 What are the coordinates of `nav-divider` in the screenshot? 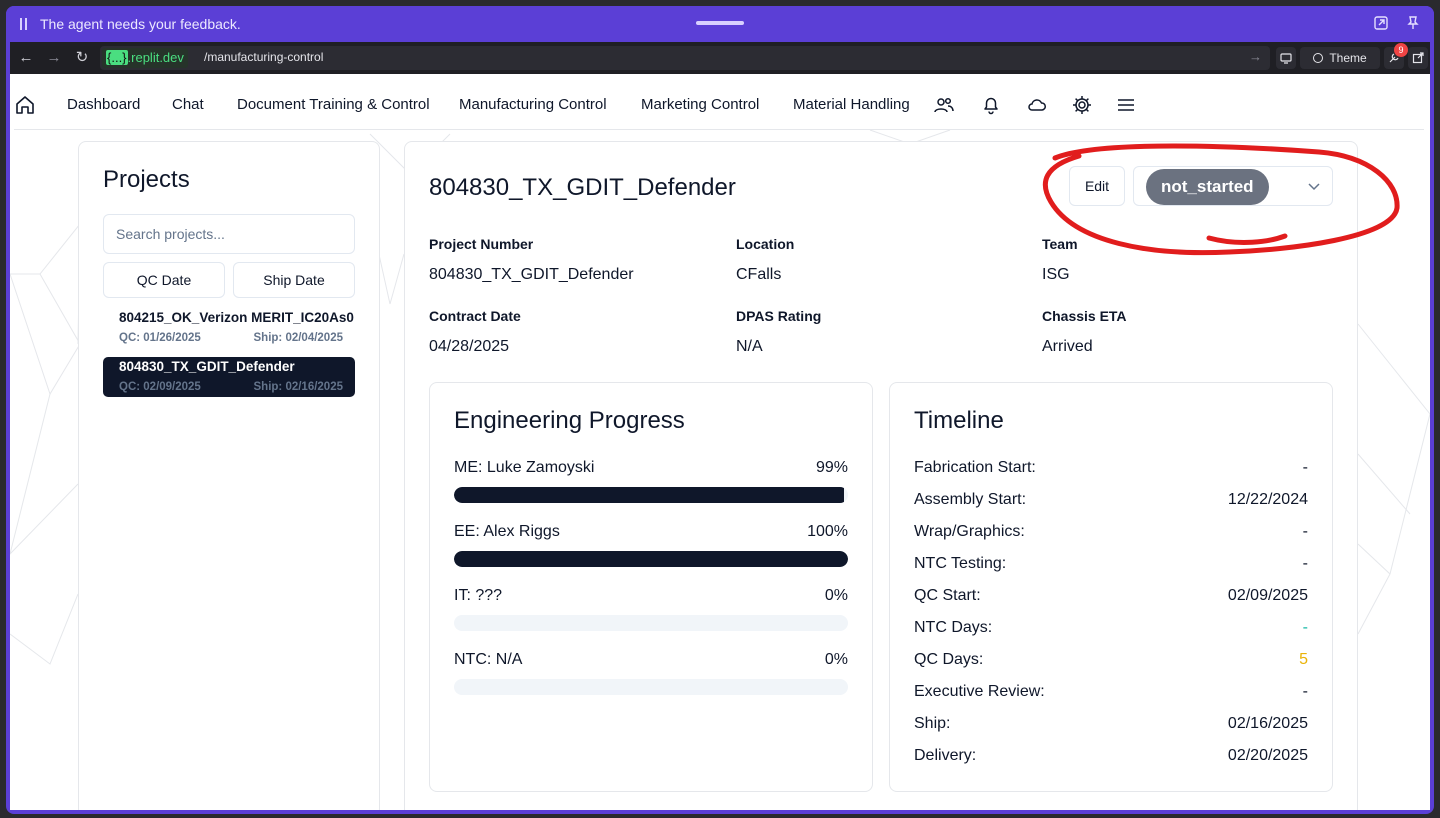 It's located at (719, 129).